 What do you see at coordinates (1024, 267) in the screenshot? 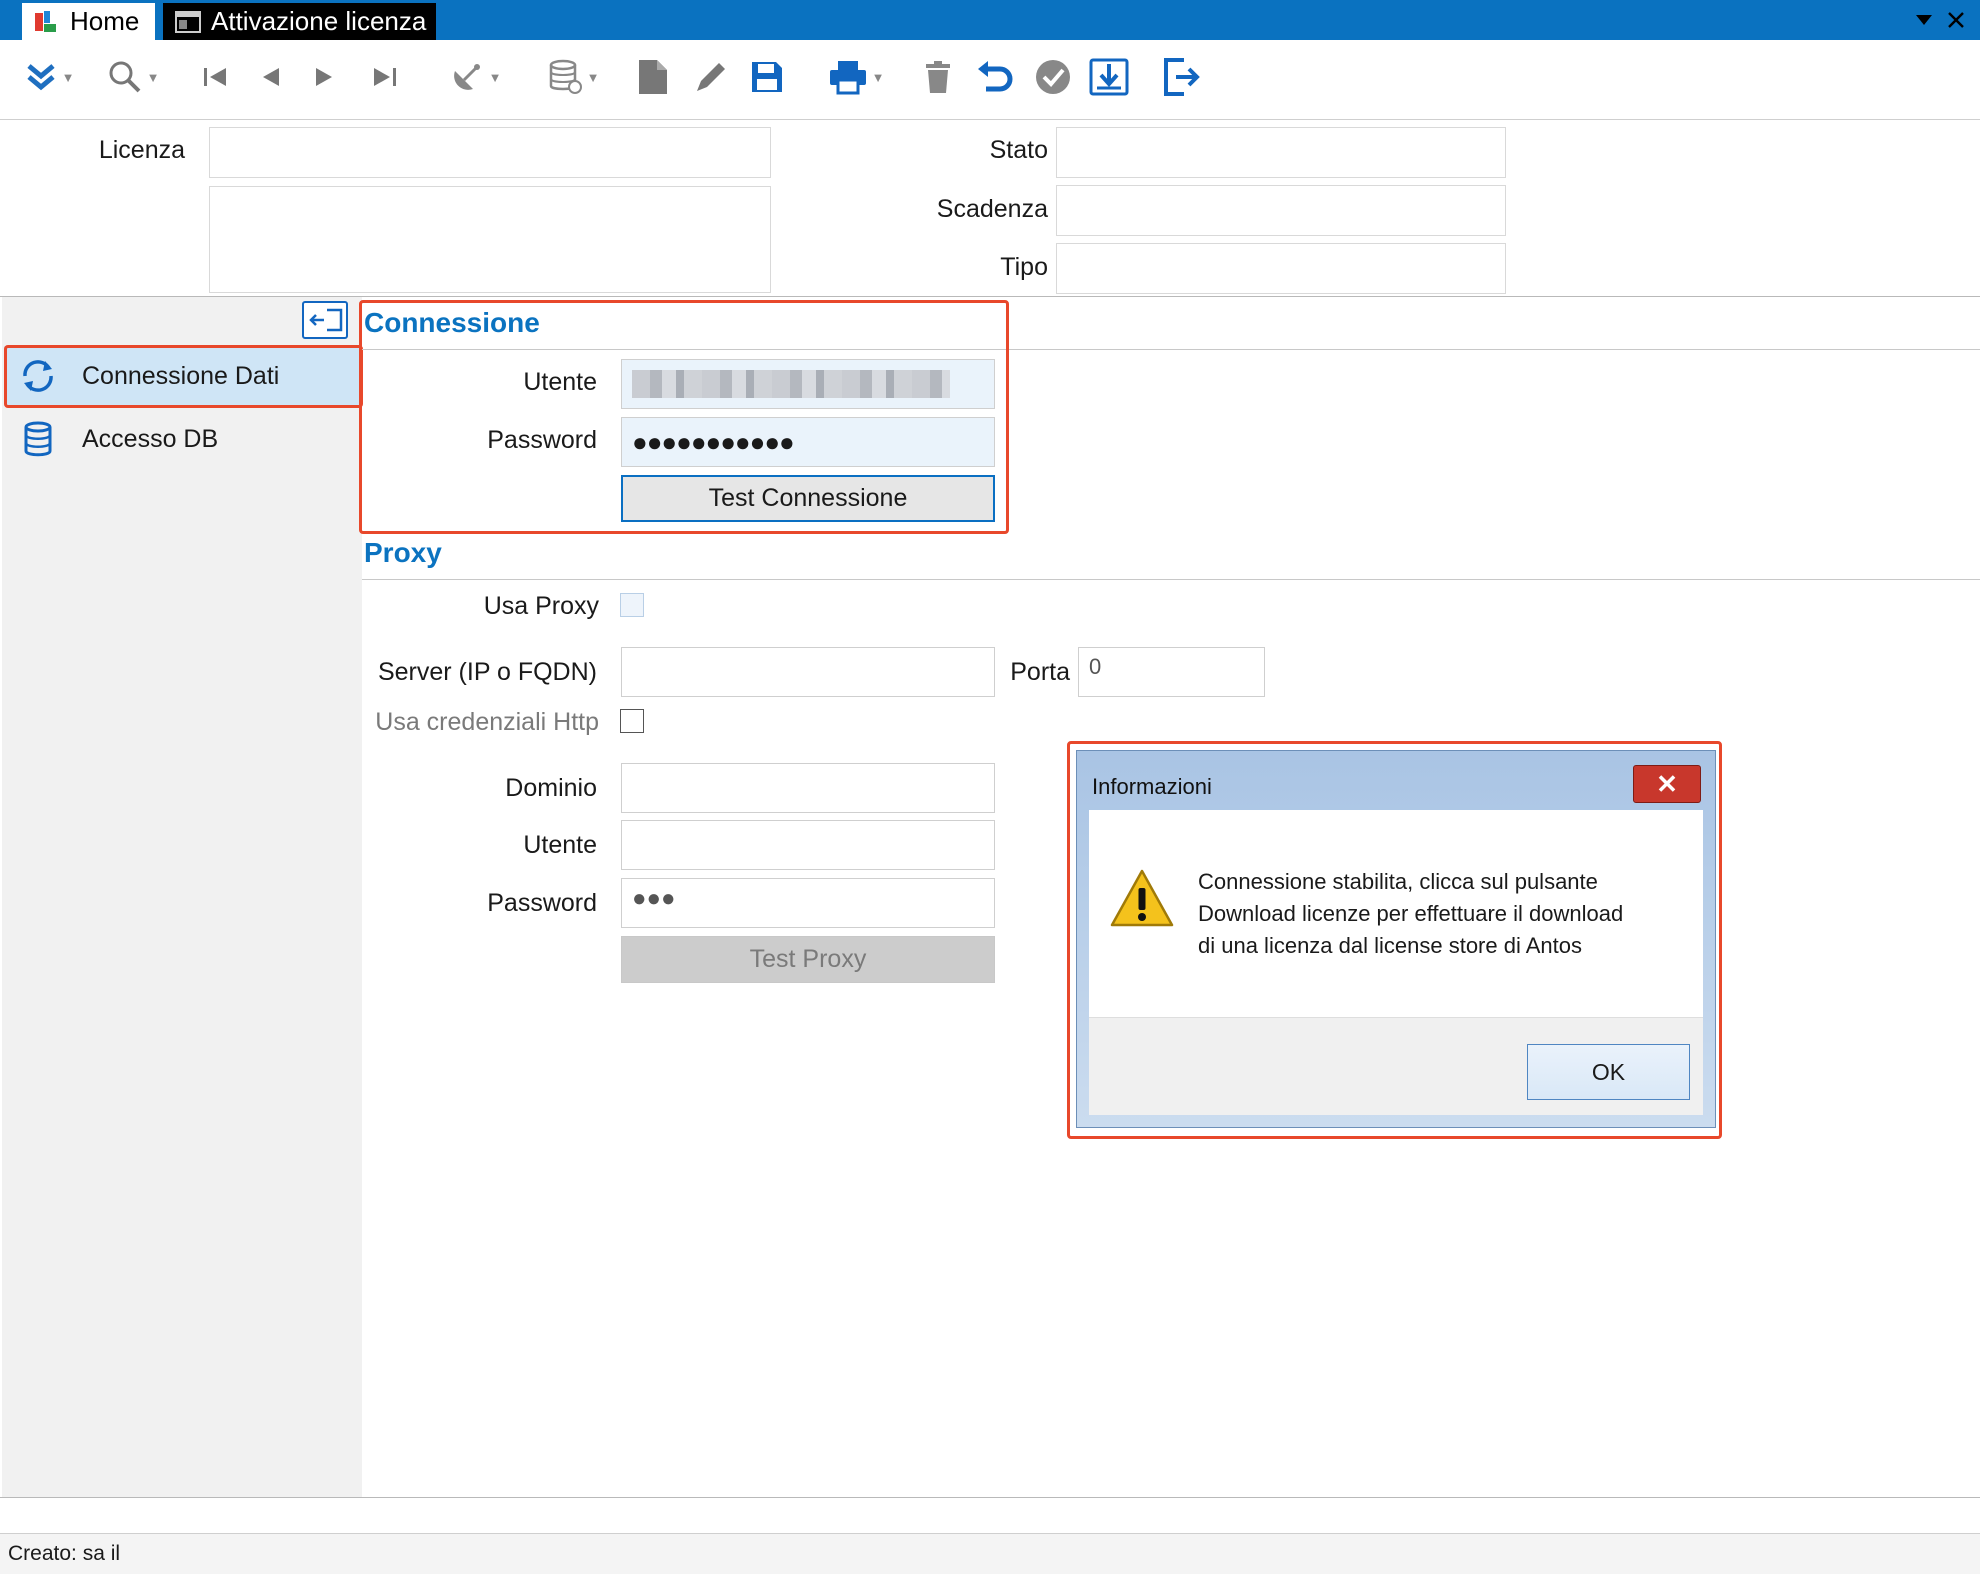
I see `tipo-label: Tipo` at bounding box center [1024, 267].